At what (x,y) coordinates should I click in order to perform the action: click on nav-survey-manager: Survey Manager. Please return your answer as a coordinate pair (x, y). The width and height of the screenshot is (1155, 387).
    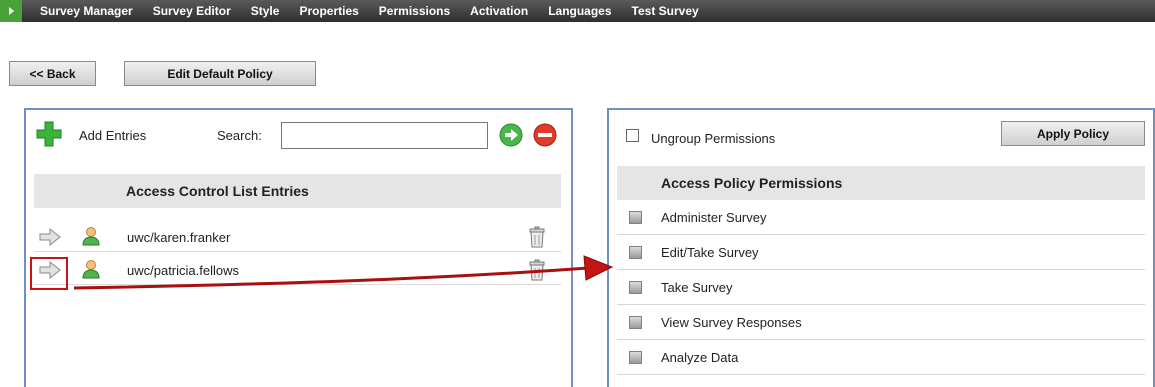
    Looking at the image, I should click on (86, 11).